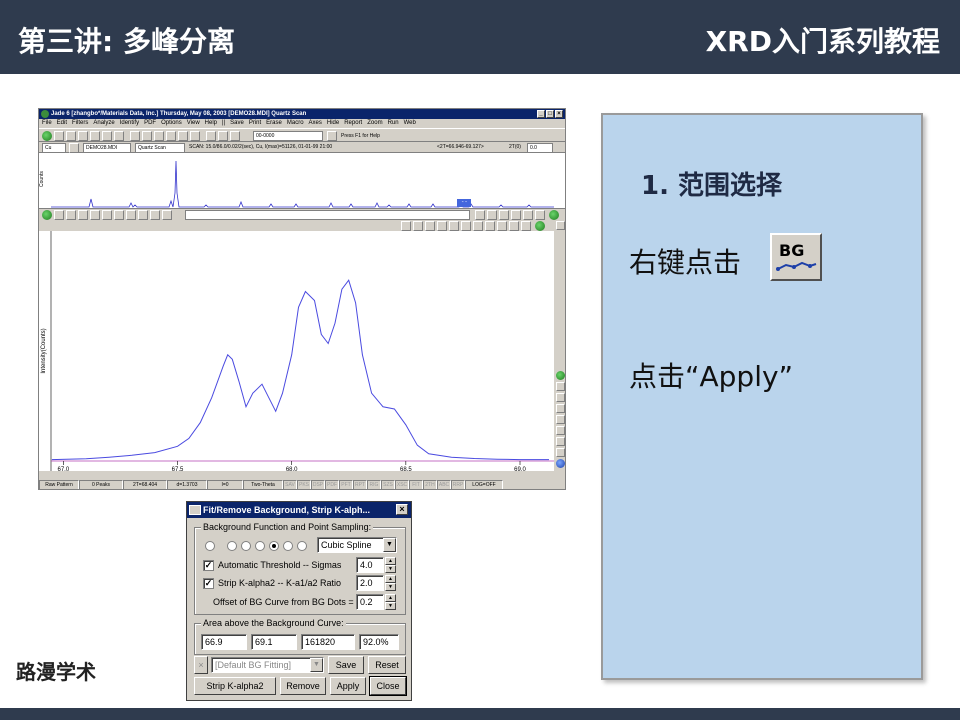  Describe the element at coordinates (155, 215) in the screenshot. I see `tool-i-icon` at that location.